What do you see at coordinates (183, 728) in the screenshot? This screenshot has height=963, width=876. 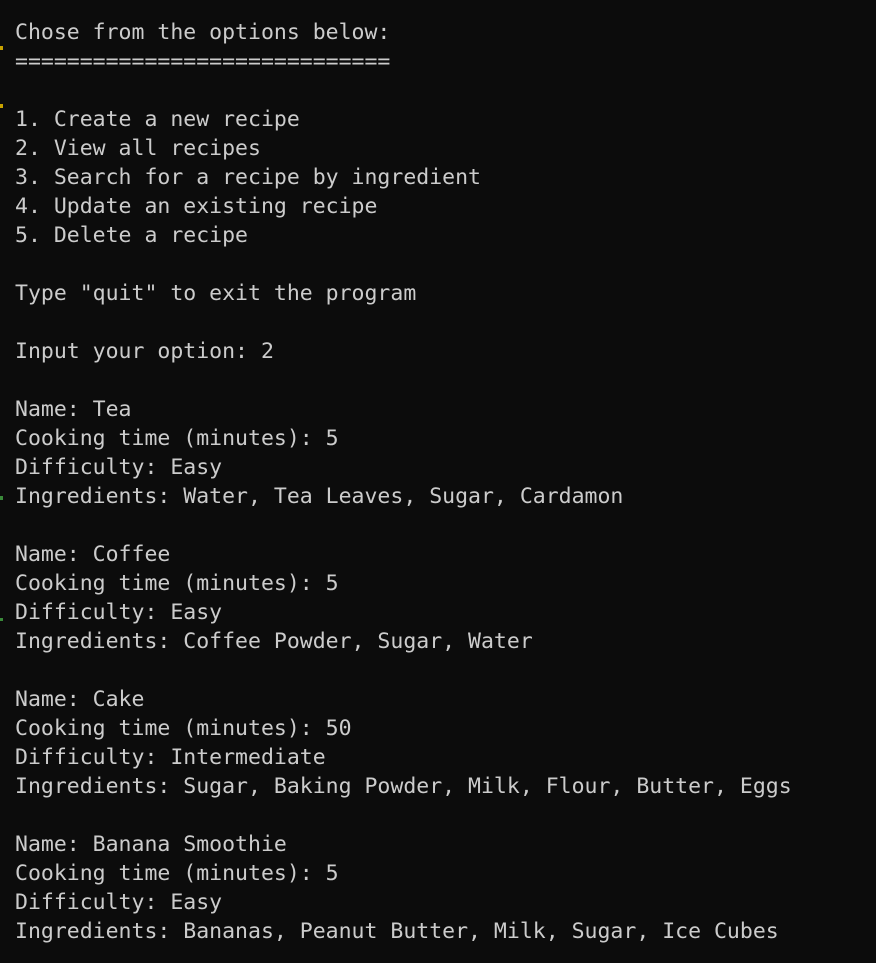 I see `recipe-cooking-time: Cooking time (minutes): 50` at bounding box center [183, 728].